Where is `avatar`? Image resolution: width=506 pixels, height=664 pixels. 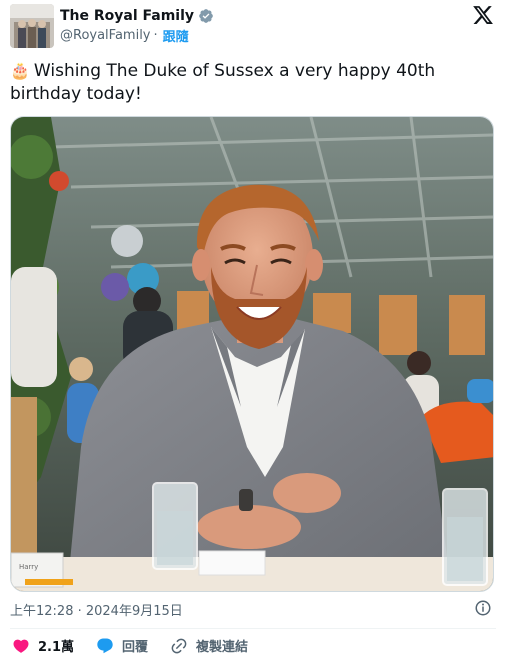
avatar is located at coordinates (32, 26).